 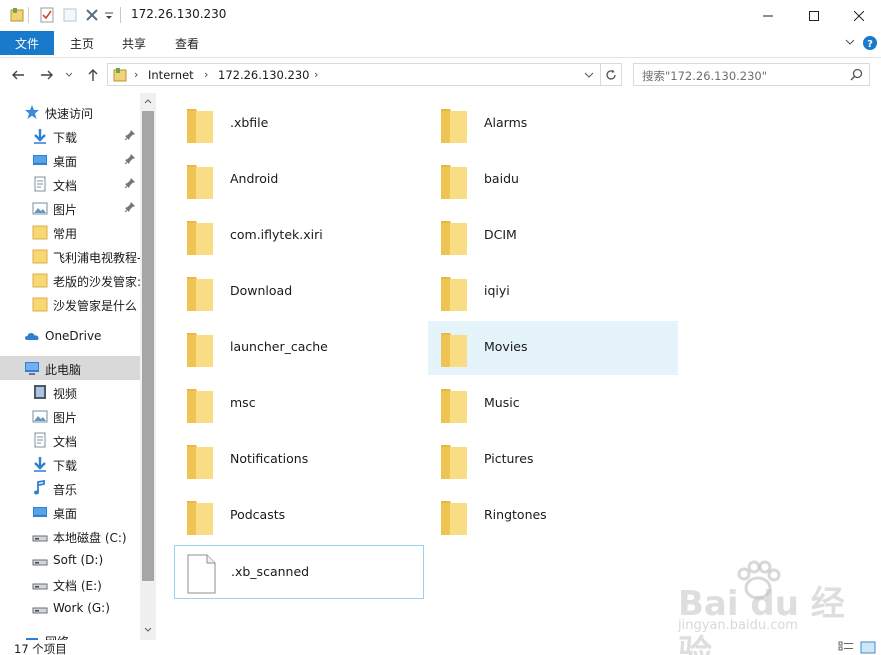 What do you see at coordinates (850, 43) in the screenshot?
I see `expand-ribbon-icon` at bounding box center [850, 43].